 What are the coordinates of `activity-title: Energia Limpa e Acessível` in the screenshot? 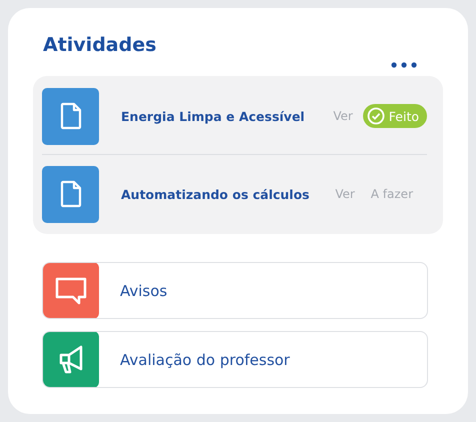 It's located at (213, 116).